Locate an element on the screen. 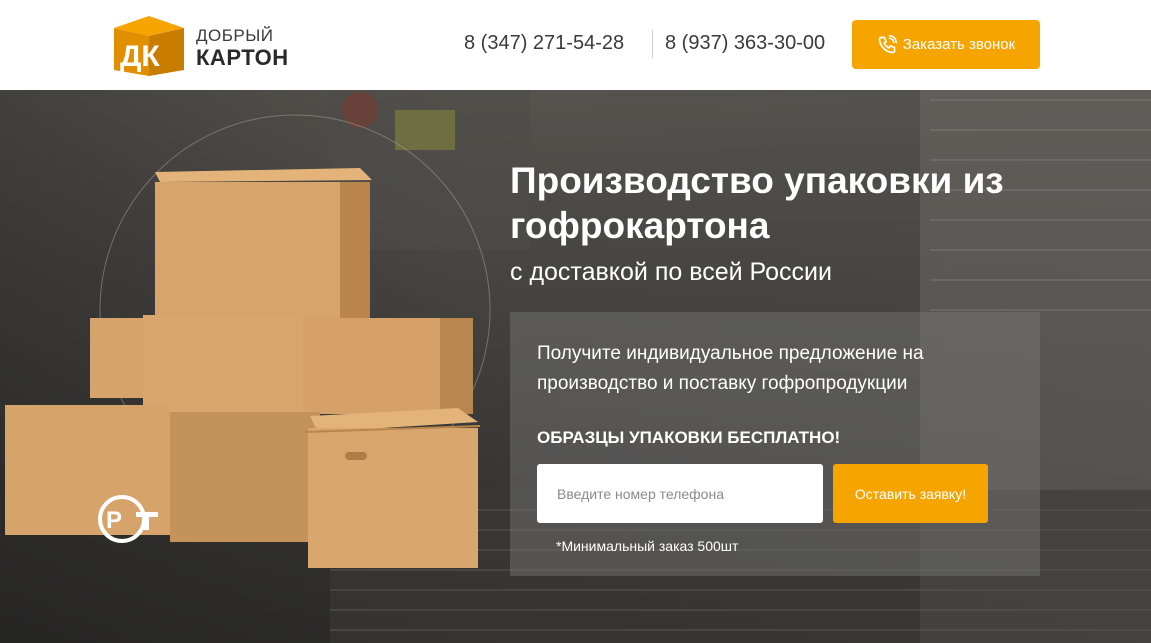 Image resolution: width=1151 pixels, height=643 pixels. svg-text: P is located at coordinates (114, 520).